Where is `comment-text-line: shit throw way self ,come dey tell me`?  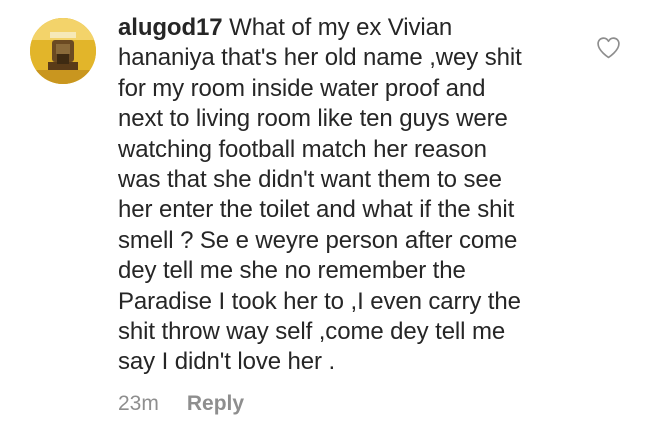 comment-text-line: shit throw way self ,come dey tell me is located at coordinates (312, 332).